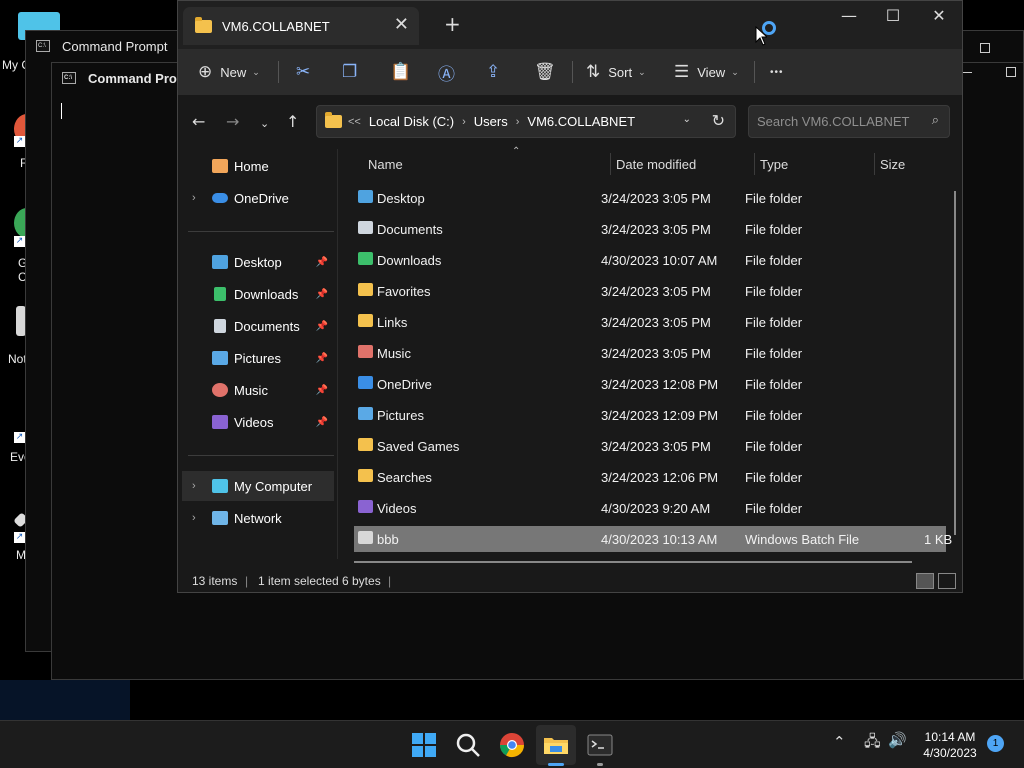 Image resolution: width=1024 pixels, height=768 pixels. What do you see at coordinates (650, 229) in the screenshot?
I see `table-row: Documents 3/24/2023 3:05 PM File folder` at bounding box center [650, 229].